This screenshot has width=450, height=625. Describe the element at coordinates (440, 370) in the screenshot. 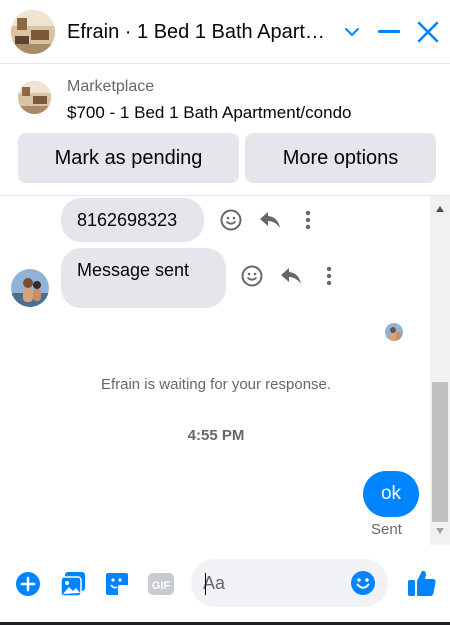

I see `scrollbar` at that location.